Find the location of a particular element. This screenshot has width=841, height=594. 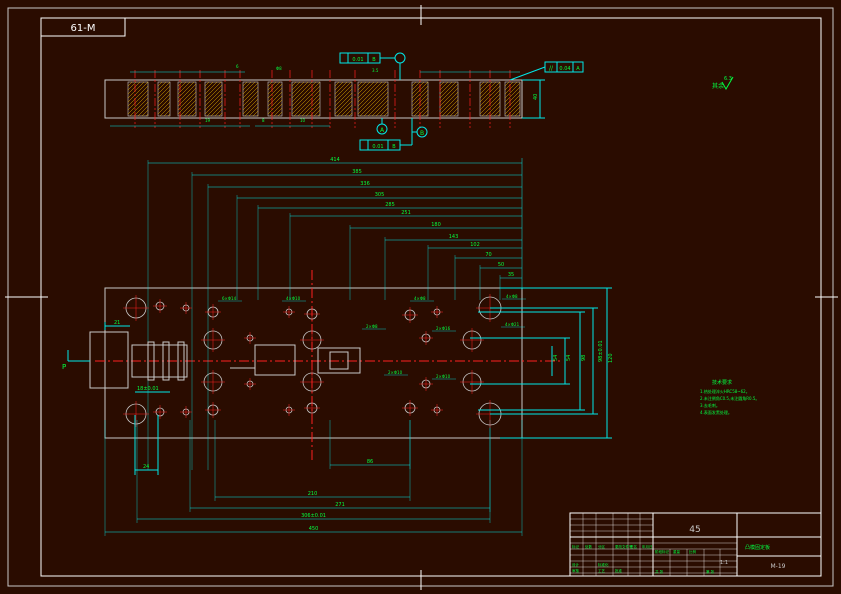

callout-label-5: 4×Φ21 is located at coordinates (512, 324).